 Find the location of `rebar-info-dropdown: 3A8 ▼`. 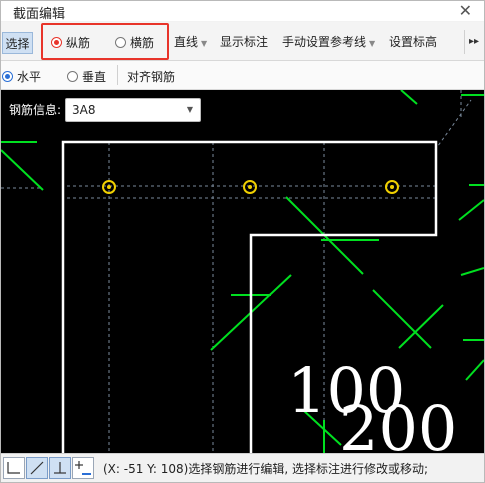

rebar-info-dropdown: 3A8 ▼ is located at coordinates (133, 110).